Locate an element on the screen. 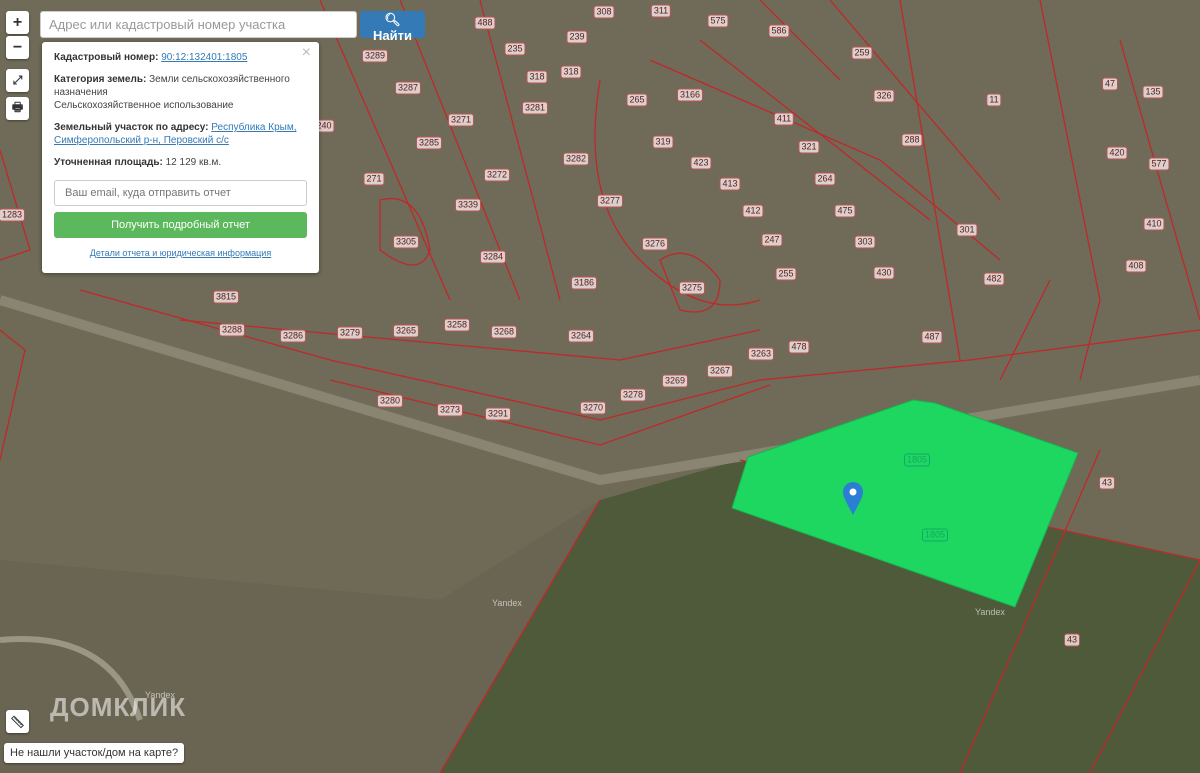  parcel-label: 478 is located at coordinates (799, 347).